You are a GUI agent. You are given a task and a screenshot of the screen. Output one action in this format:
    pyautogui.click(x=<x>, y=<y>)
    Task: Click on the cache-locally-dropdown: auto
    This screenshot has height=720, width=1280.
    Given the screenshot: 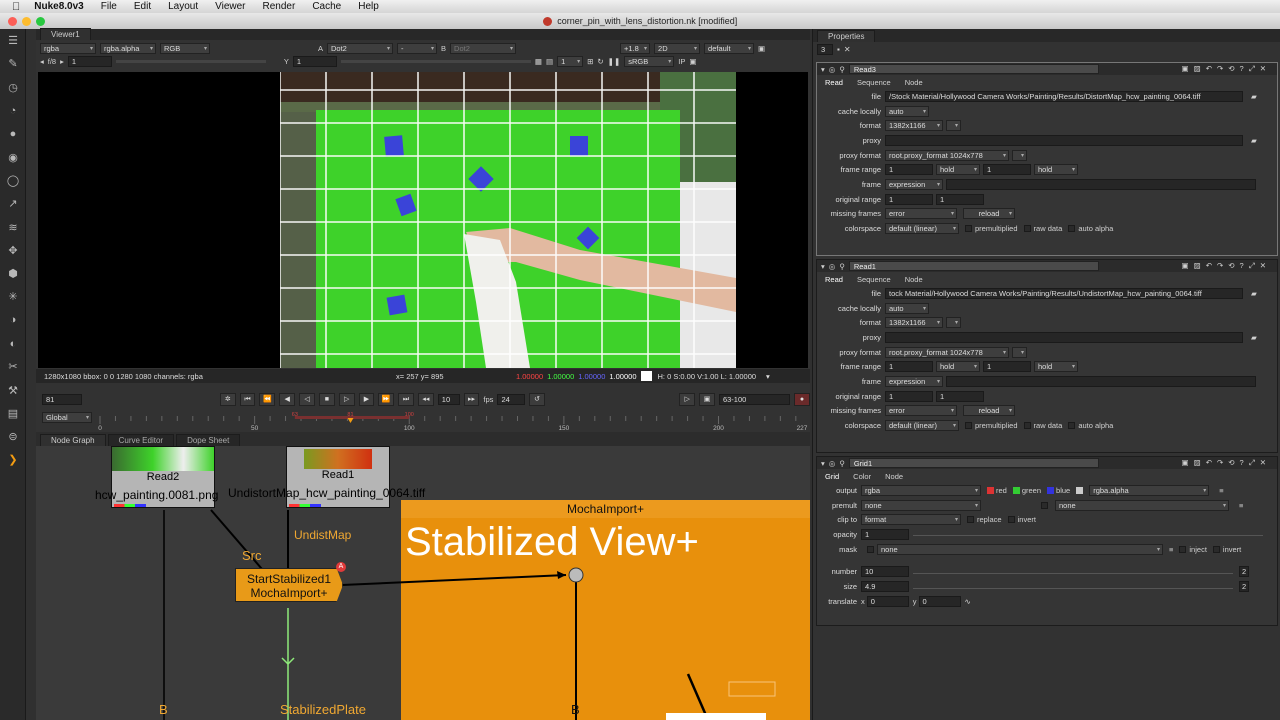 What is the action you would take?
    pyautogui.click(x=907, y=308)
    